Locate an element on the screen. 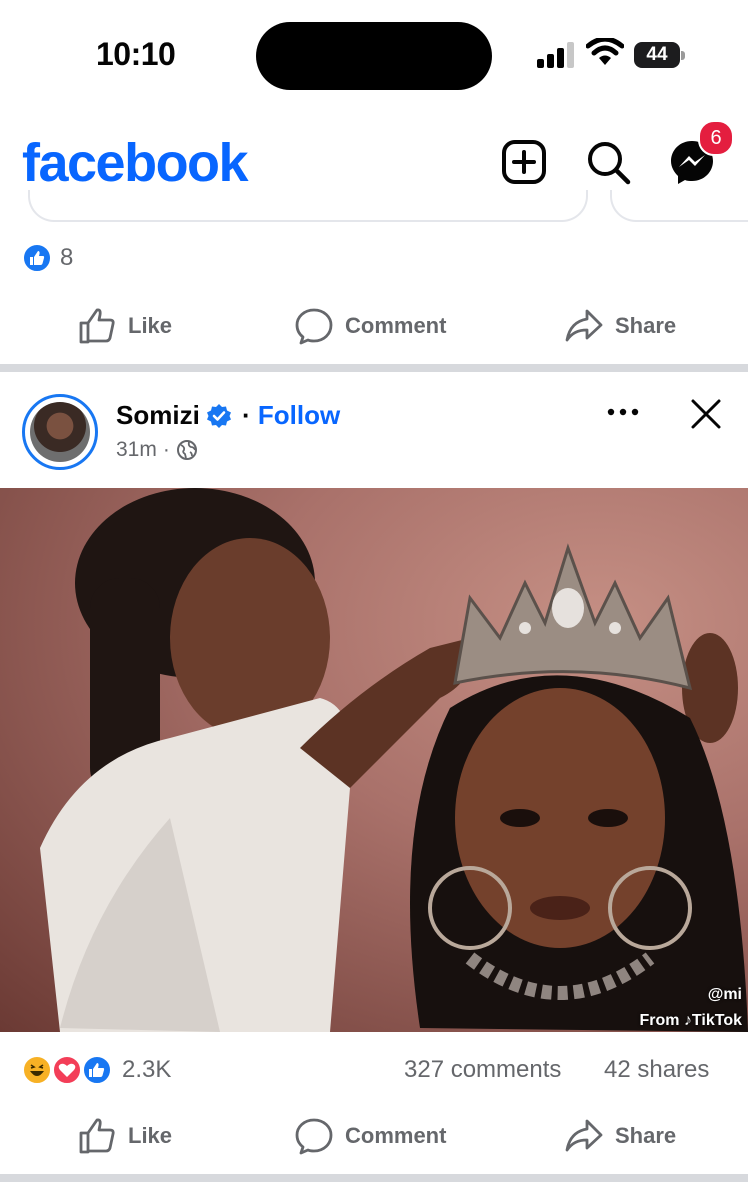  status-bar: 10:10 44 is located at coordinates (374, 55).